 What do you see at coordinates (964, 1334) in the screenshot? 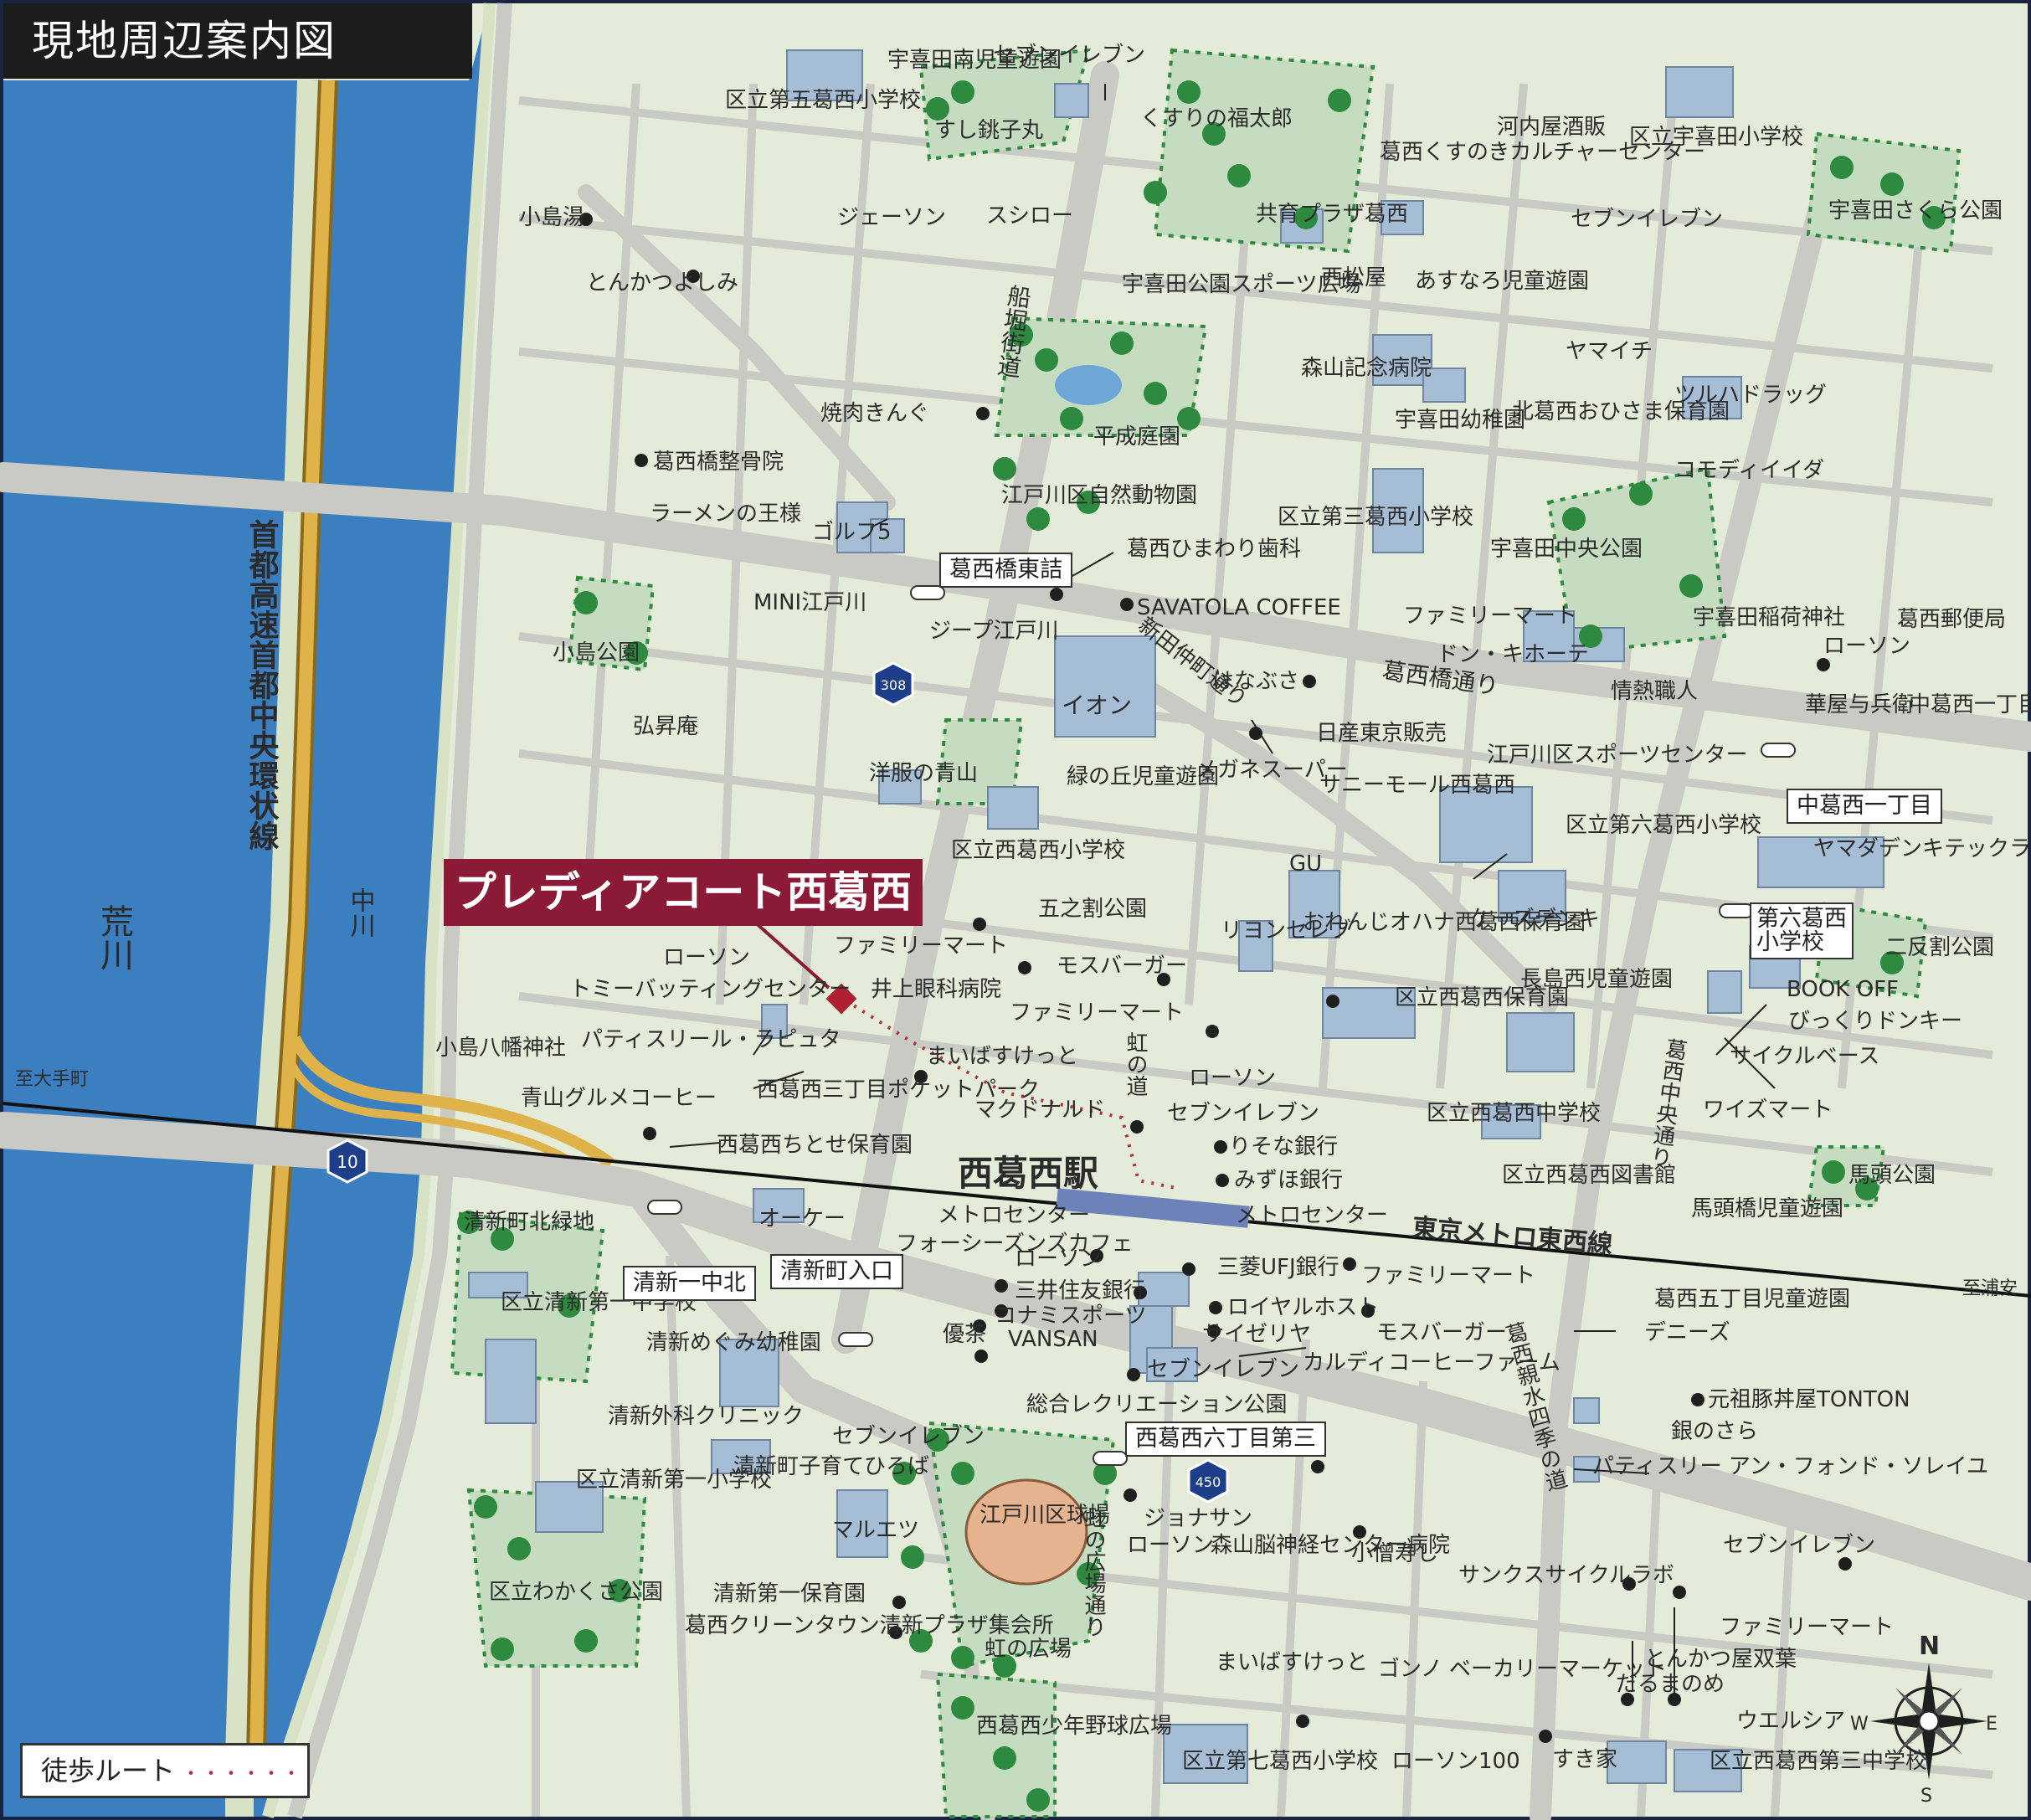
I see `poi-label: 優茶` at bounding box center [964, 1334].